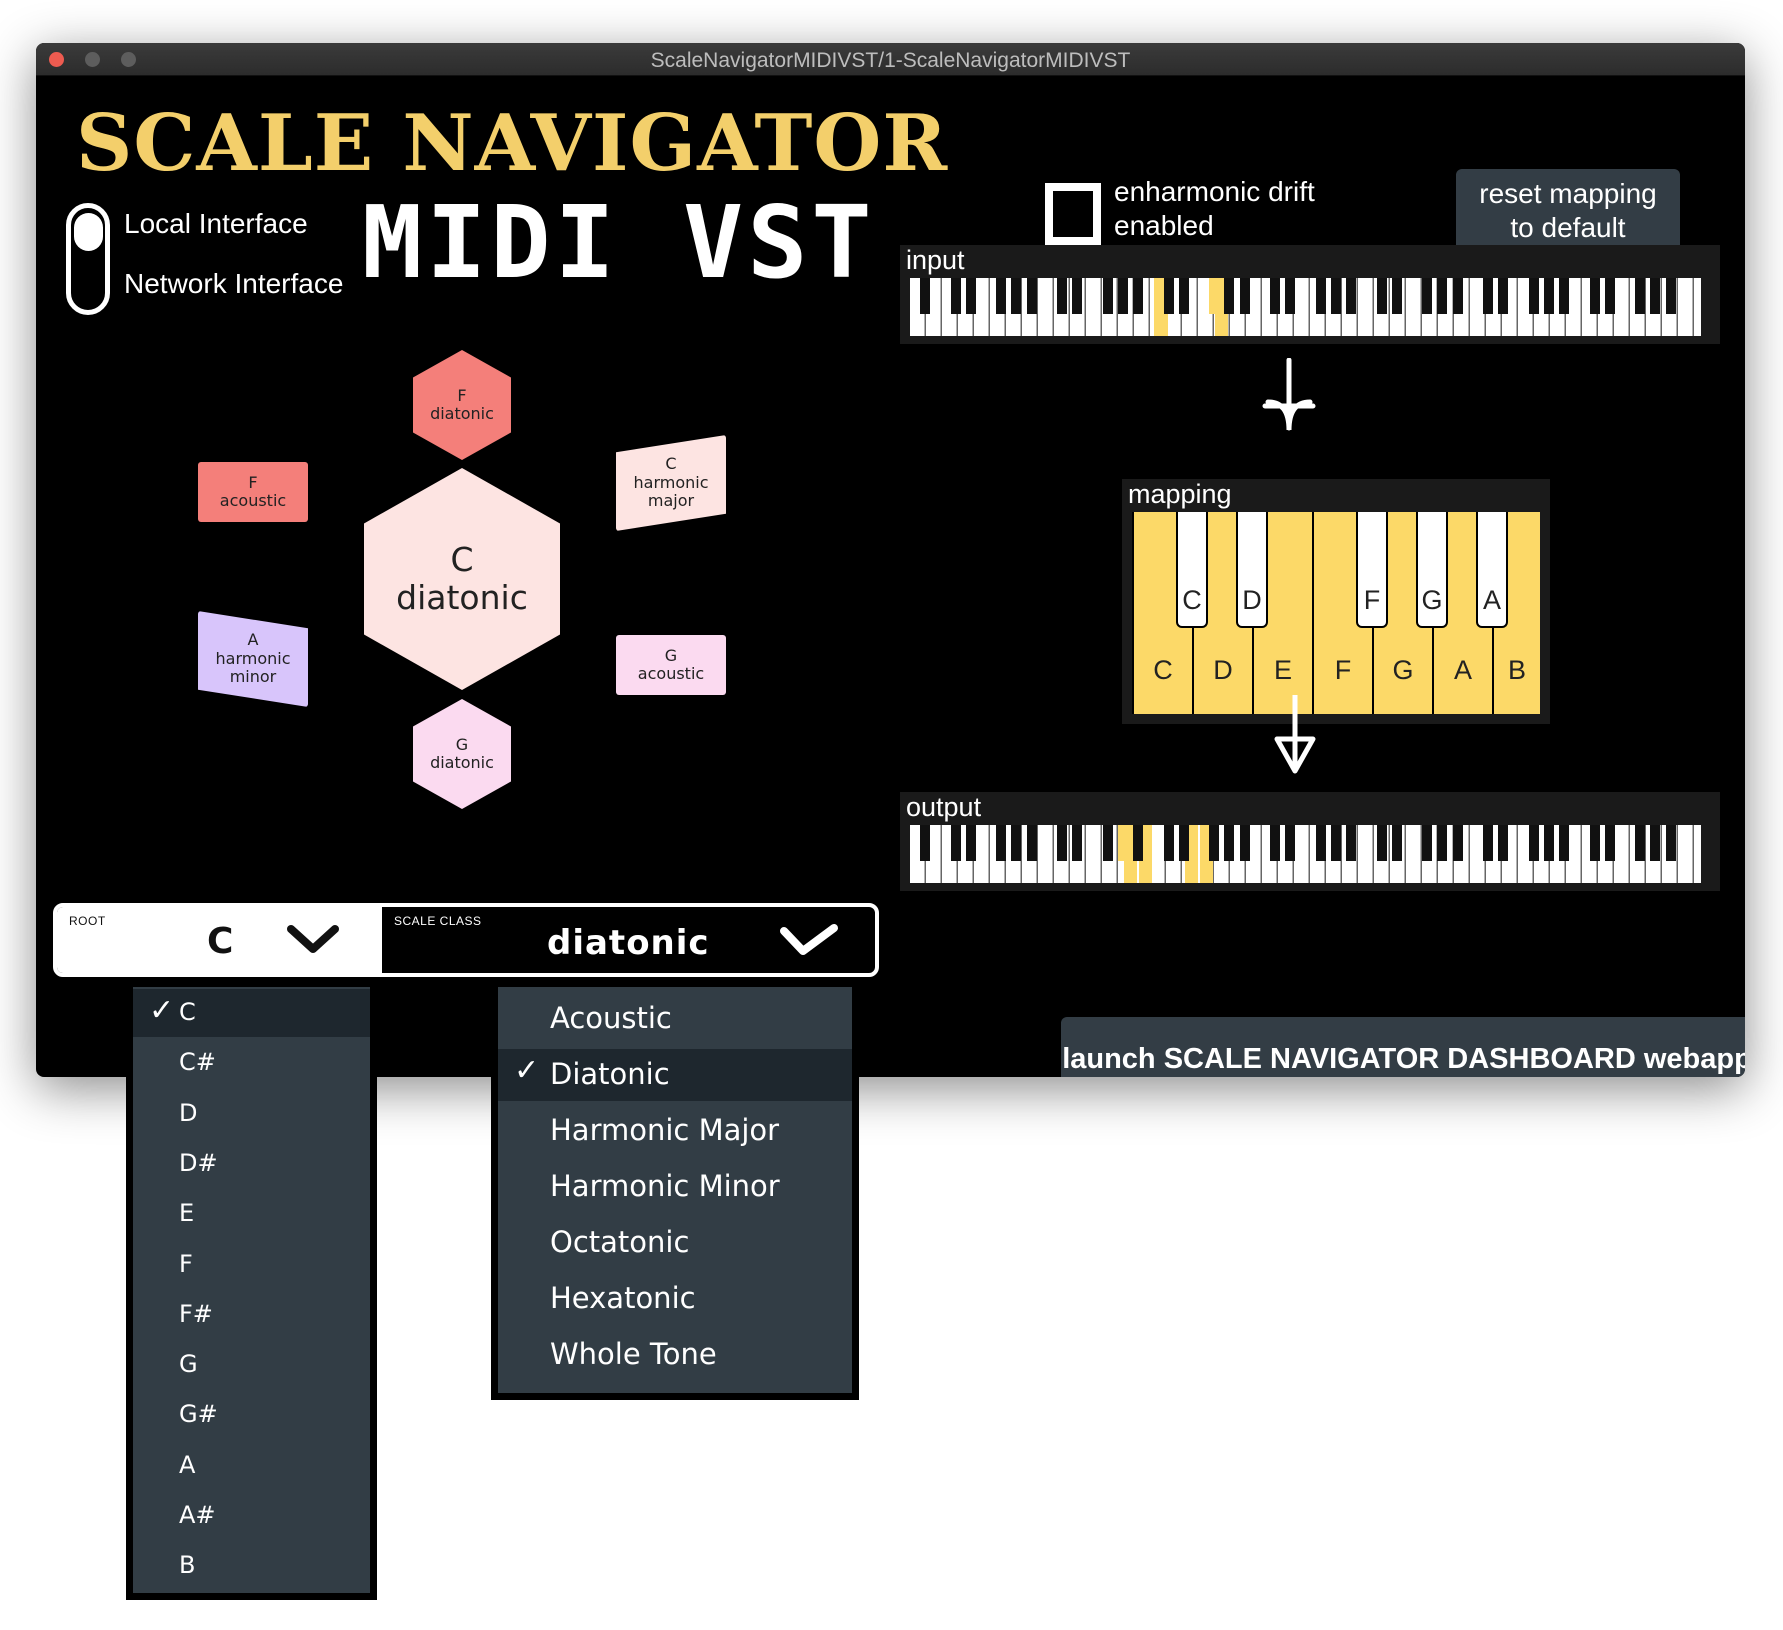 The image size is (1783, 1630). Describe the element at coordinates (633, 1354) in the screenshot. I see `scale-class-option-label: Whole Tone` at that location.